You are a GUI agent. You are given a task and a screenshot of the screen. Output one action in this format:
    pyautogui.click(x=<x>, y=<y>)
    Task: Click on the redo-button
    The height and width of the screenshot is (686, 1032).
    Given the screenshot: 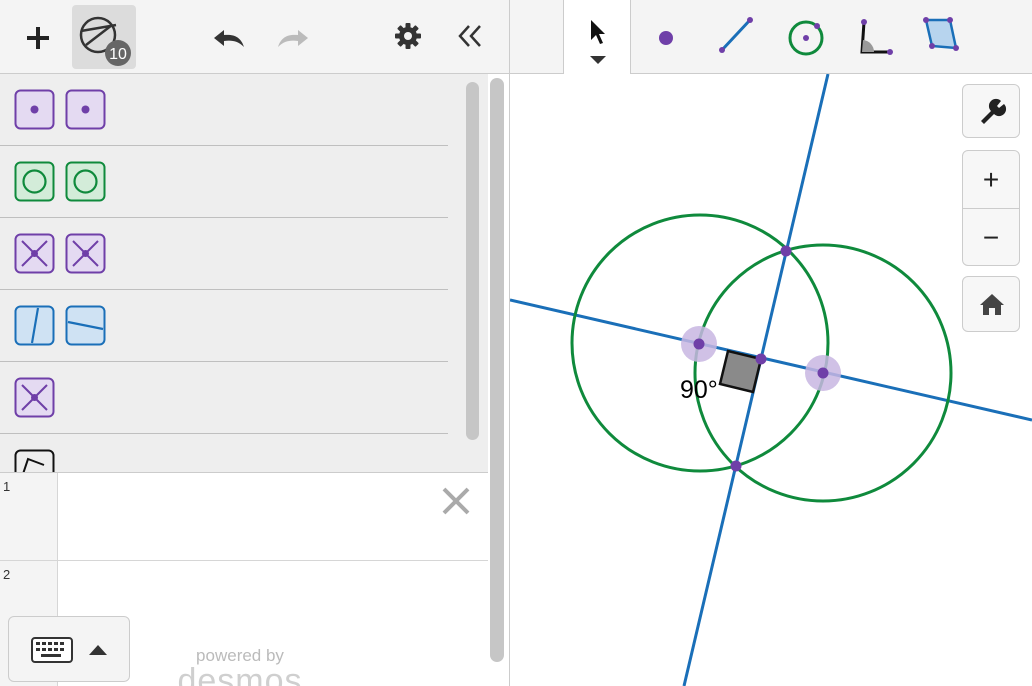 What is the action you would take?
    pyautogui.click(x=292, y=38)
    